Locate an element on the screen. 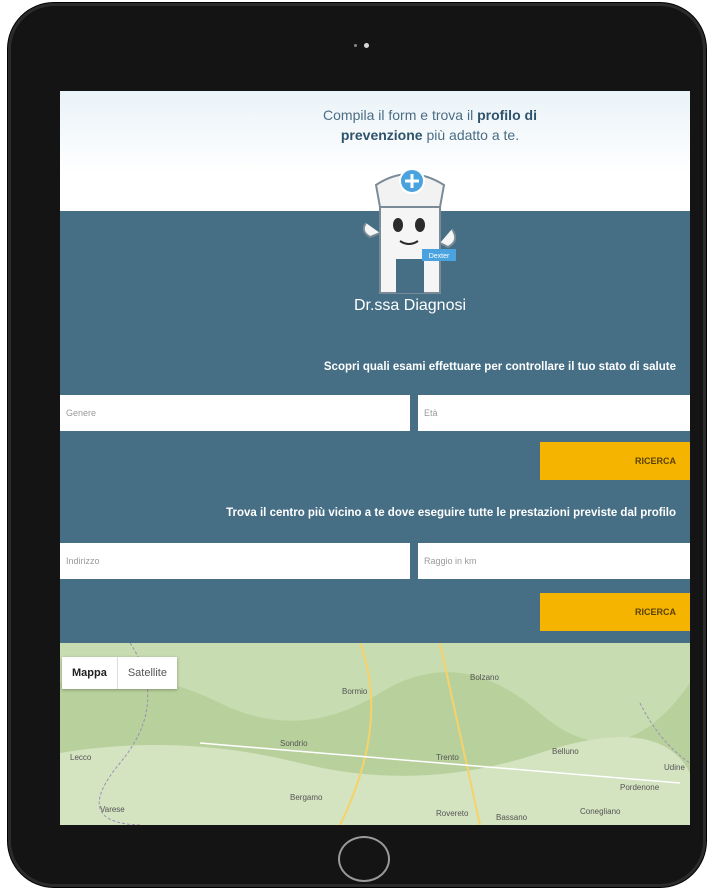 This screenshot has width=714, height=892. map-label: Sondrio is located at coordinates (294, 743).